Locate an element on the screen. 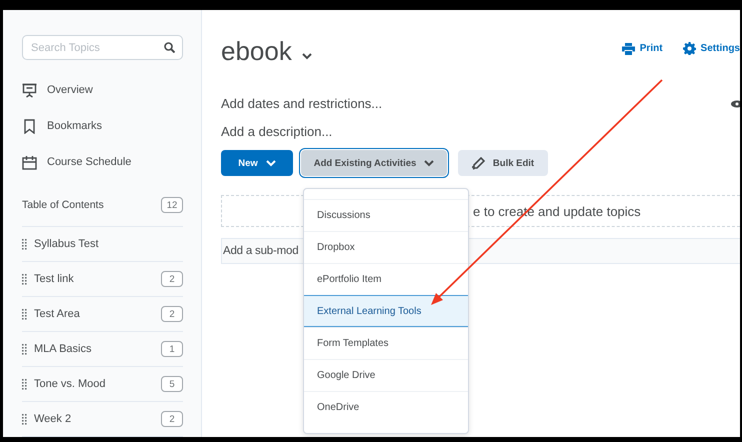 The image size is (742, 442). printer-icon is located at coordinates (628, 48).